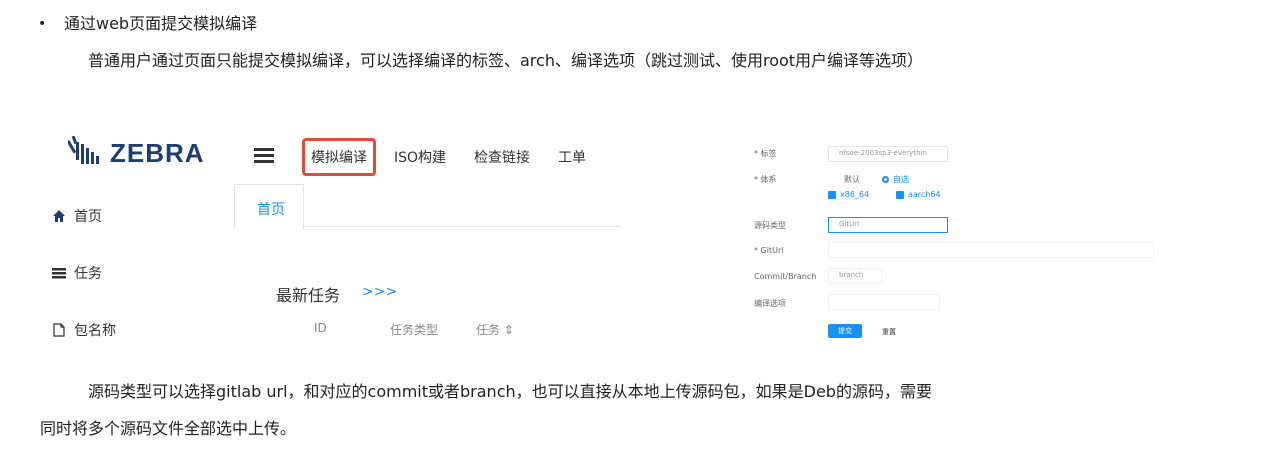 This screenshot has width=1267, height=475. I want to click on zebra-head-icon, so click(83, 150).